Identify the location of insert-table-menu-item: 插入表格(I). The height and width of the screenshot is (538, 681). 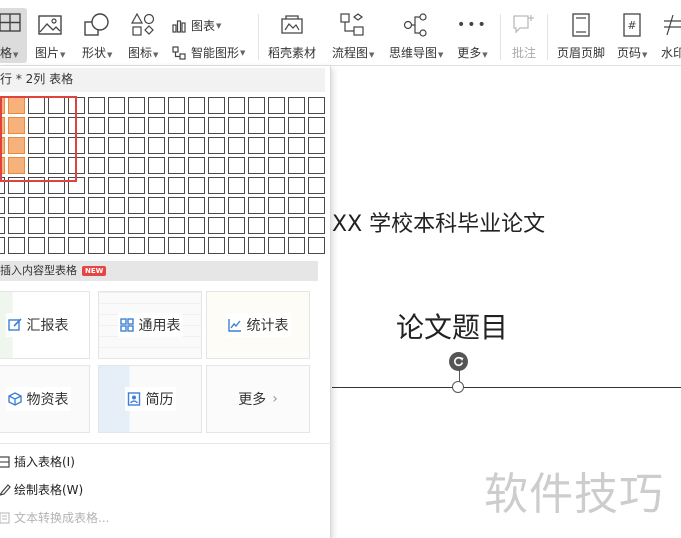
(37, 461).